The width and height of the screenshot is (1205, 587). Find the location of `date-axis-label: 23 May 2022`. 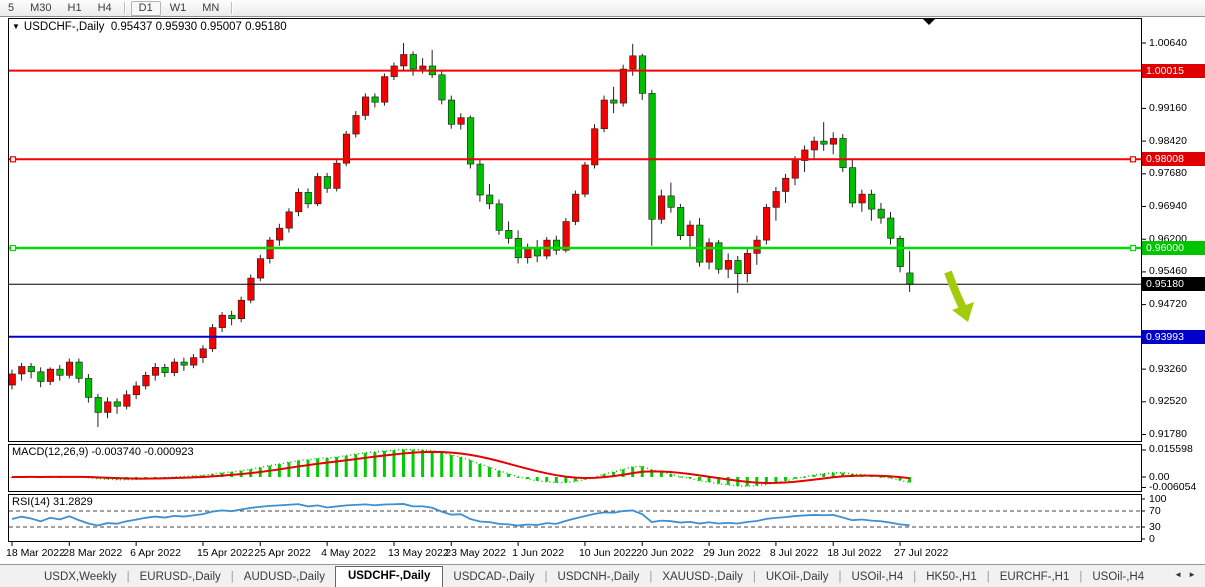

date-axis-label: 23 May 2022 is located at coordinates (475, 553).